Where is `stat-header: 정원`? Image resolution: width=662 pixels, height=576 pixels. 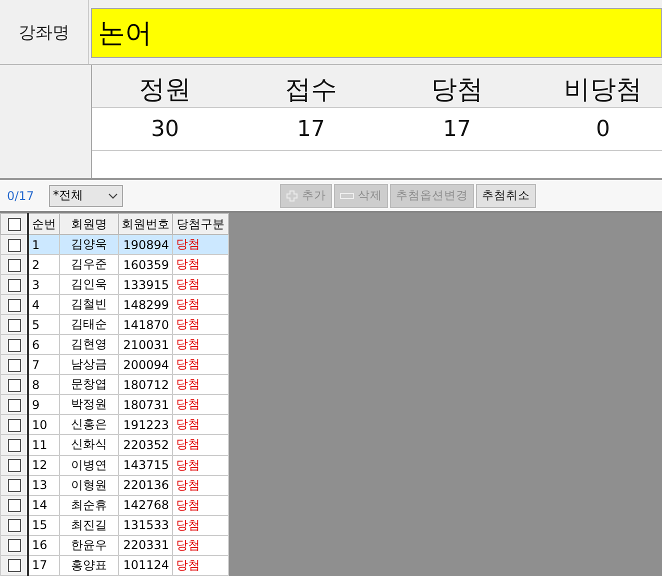 stat-header: 정원 is located at coordinates (165, 90).